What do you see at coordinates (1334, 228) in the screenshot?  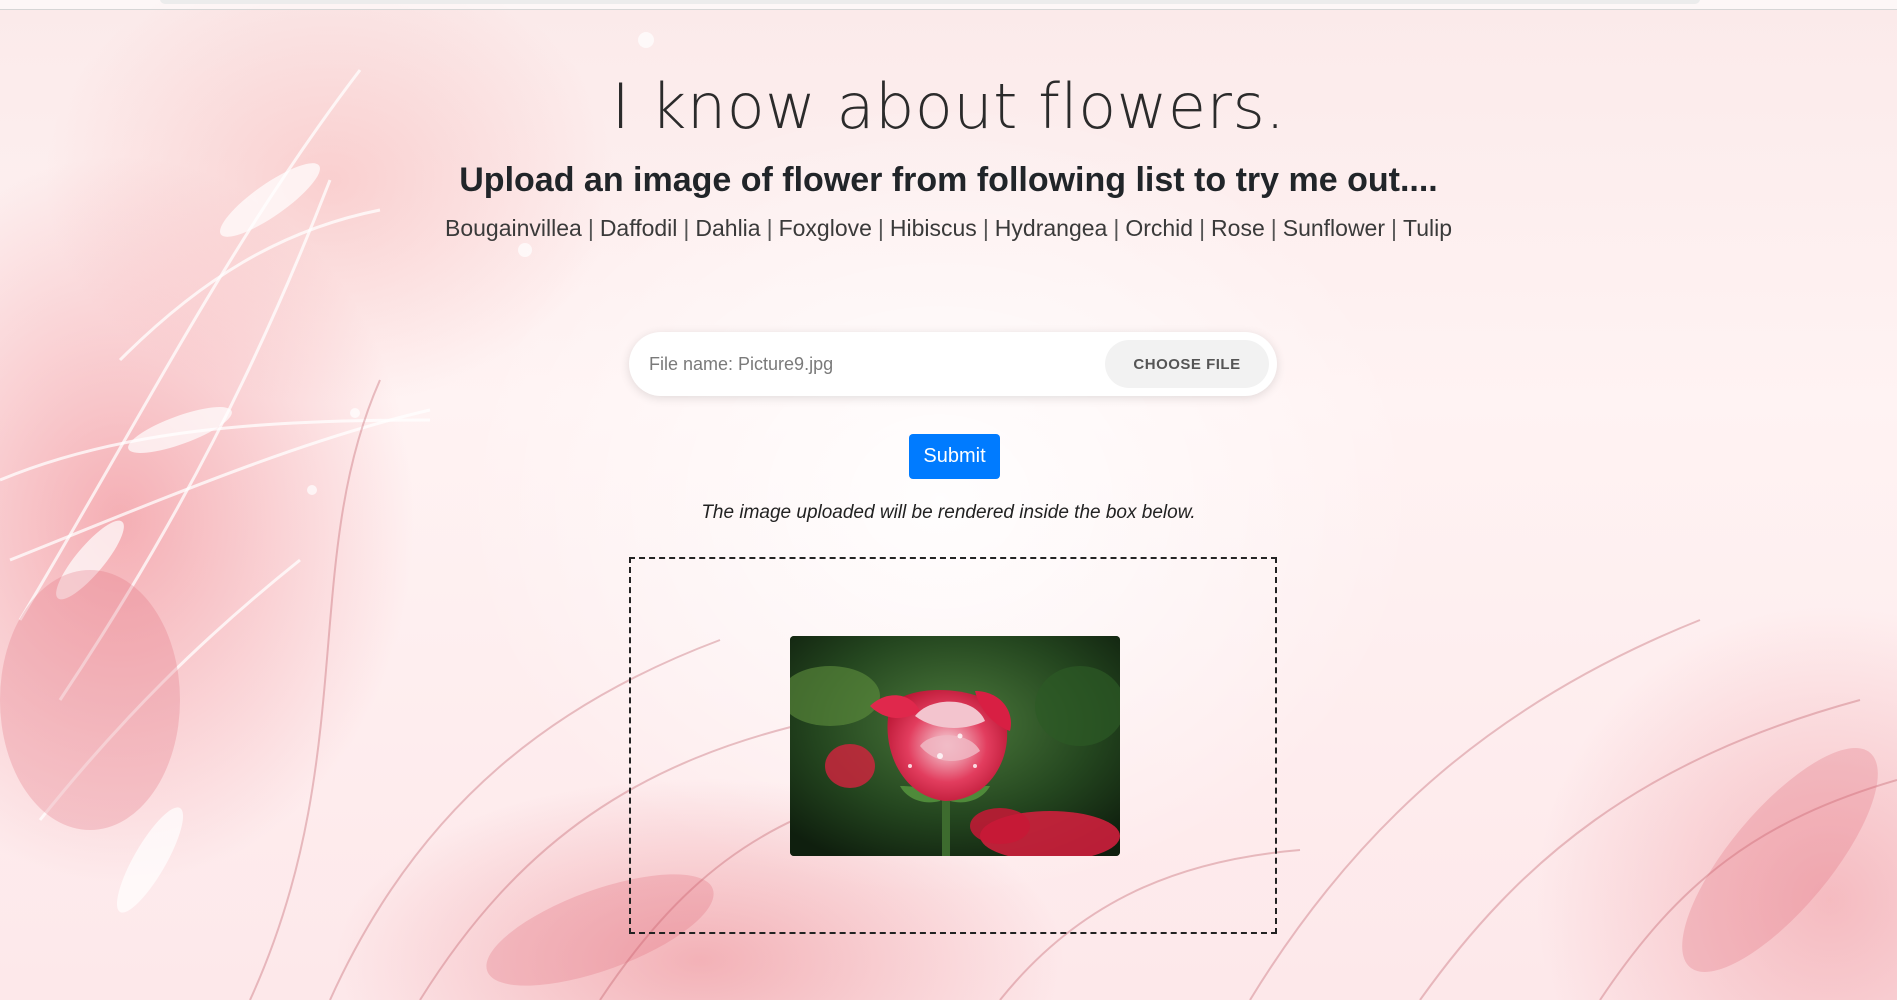 I see `flower-item: Sunflower` at bounding box center [1334, 228].